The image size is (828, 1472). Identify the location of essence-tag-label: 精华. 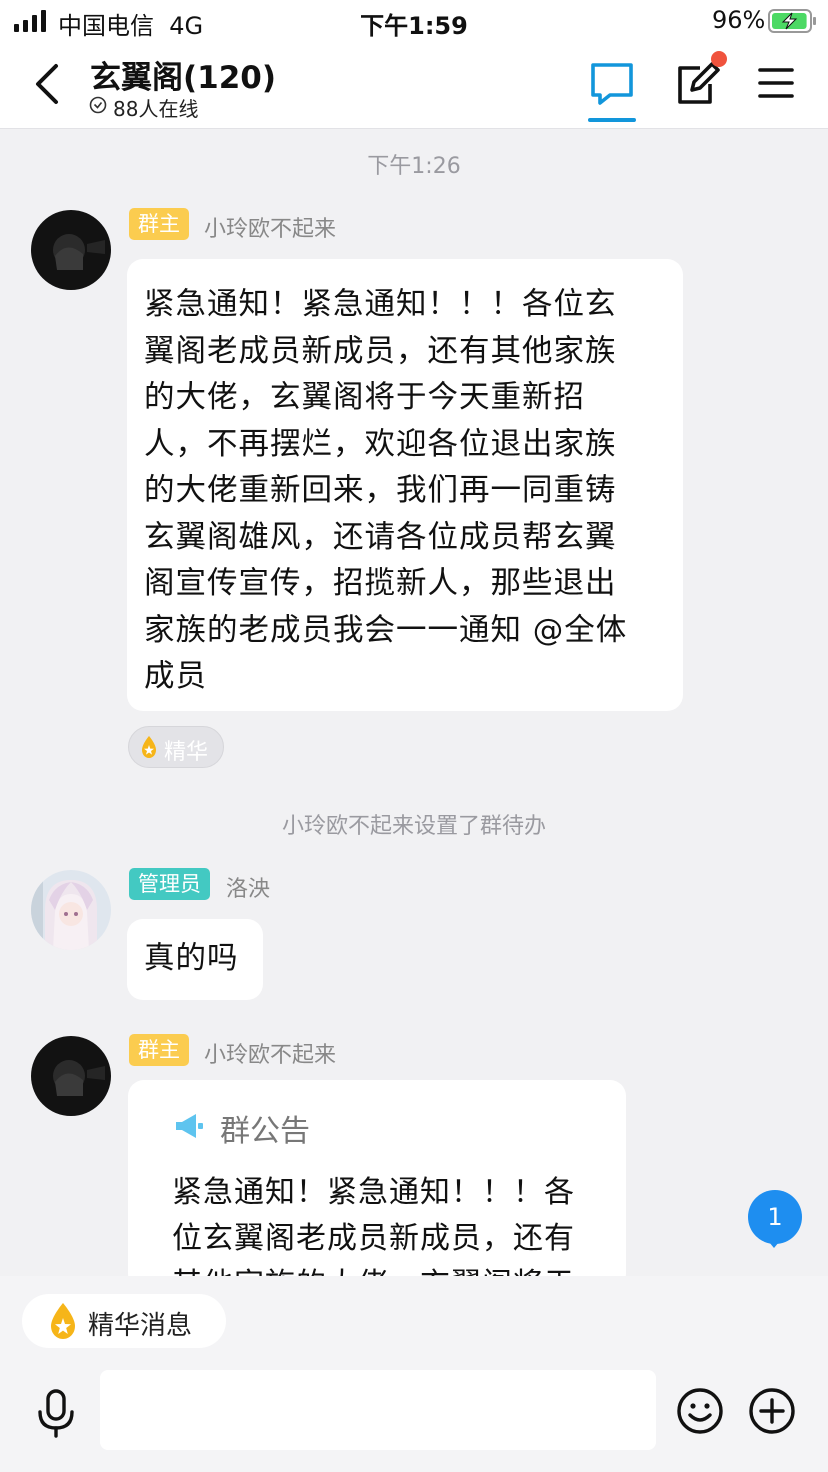
(186, 752).